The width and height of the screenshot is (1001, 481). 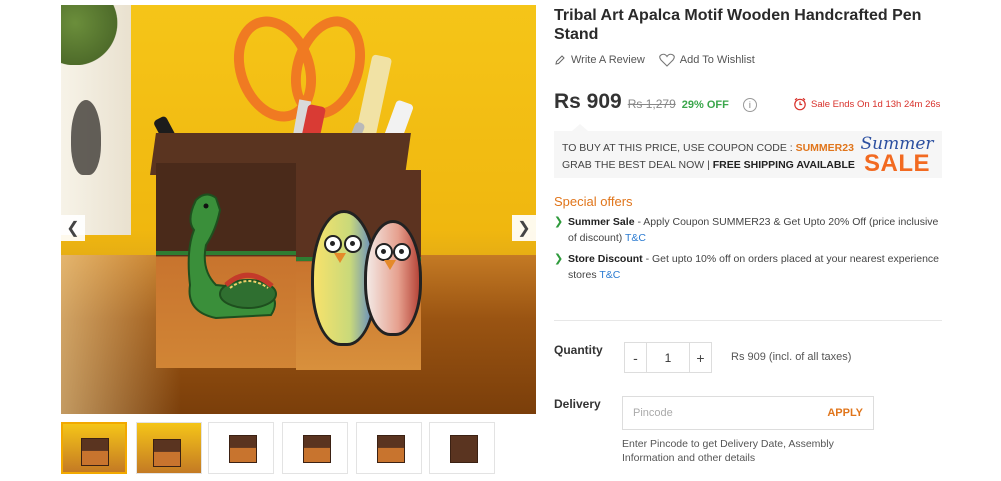 I want to click on price-row: Rs 909 Rs 1,279 29% OFF i, so click(x=655, y=102).